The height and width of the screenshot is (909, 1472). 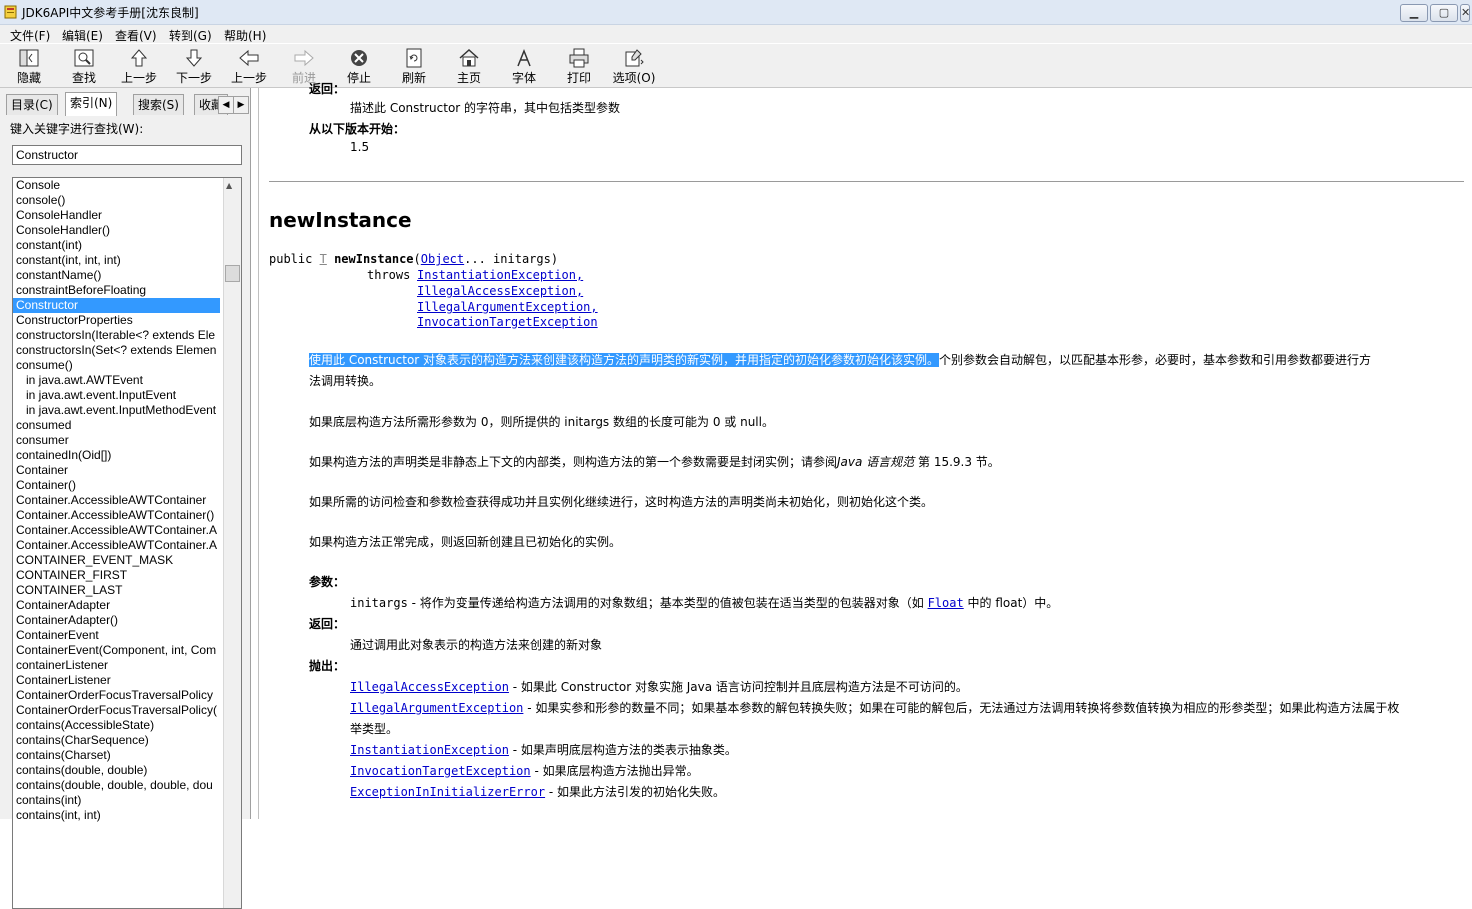 What do you see at coordinates (485, 108) in the screenshot?
I see `returns-desc-top: 描述此 Constructor 的字符串，其中包括类型参数` at bounding box center [485, 108].